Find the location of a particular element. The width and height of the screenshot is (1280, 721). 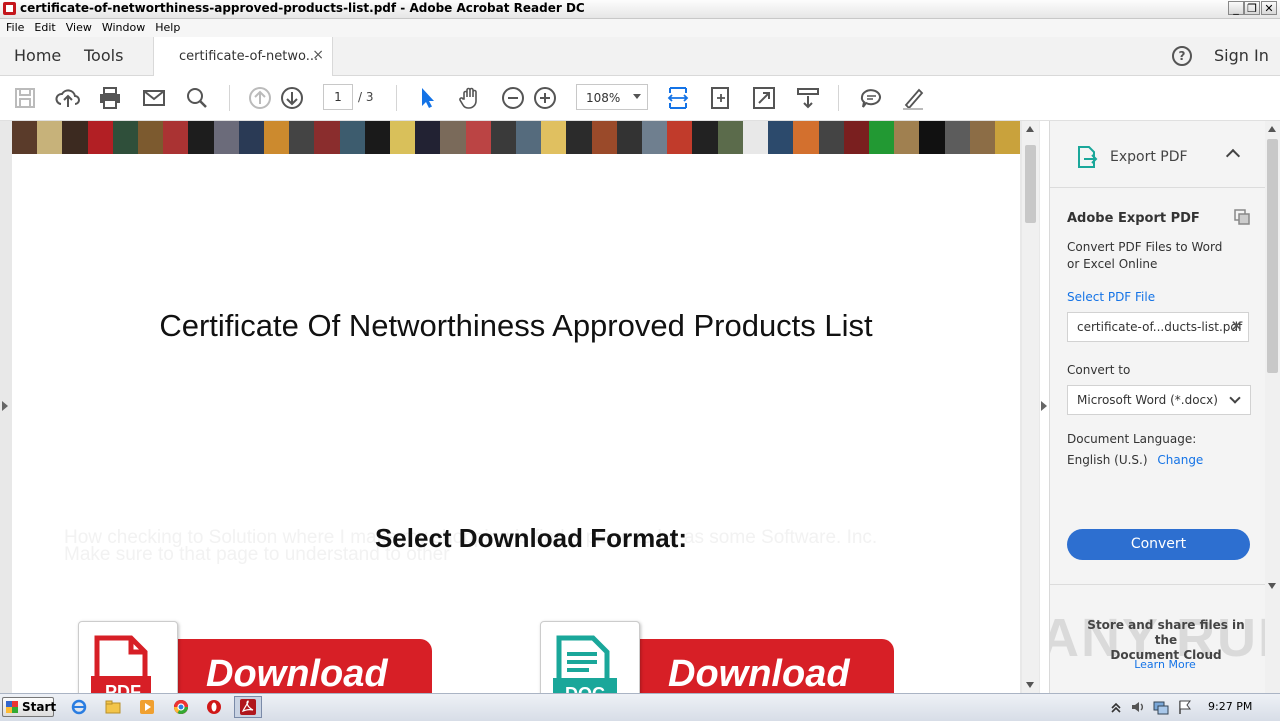

pane-scrollbar is located at coordinates (1272, 407).